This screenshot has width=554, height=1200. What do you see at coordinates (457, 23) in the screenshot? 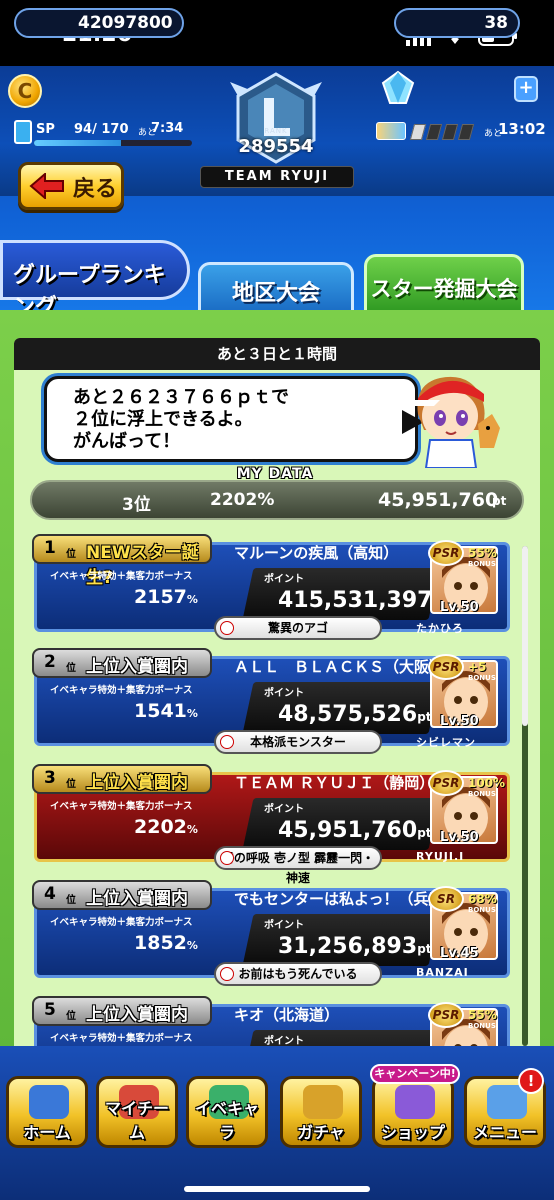
I see `gem-counter: 38` at bounding box center [457, 23].